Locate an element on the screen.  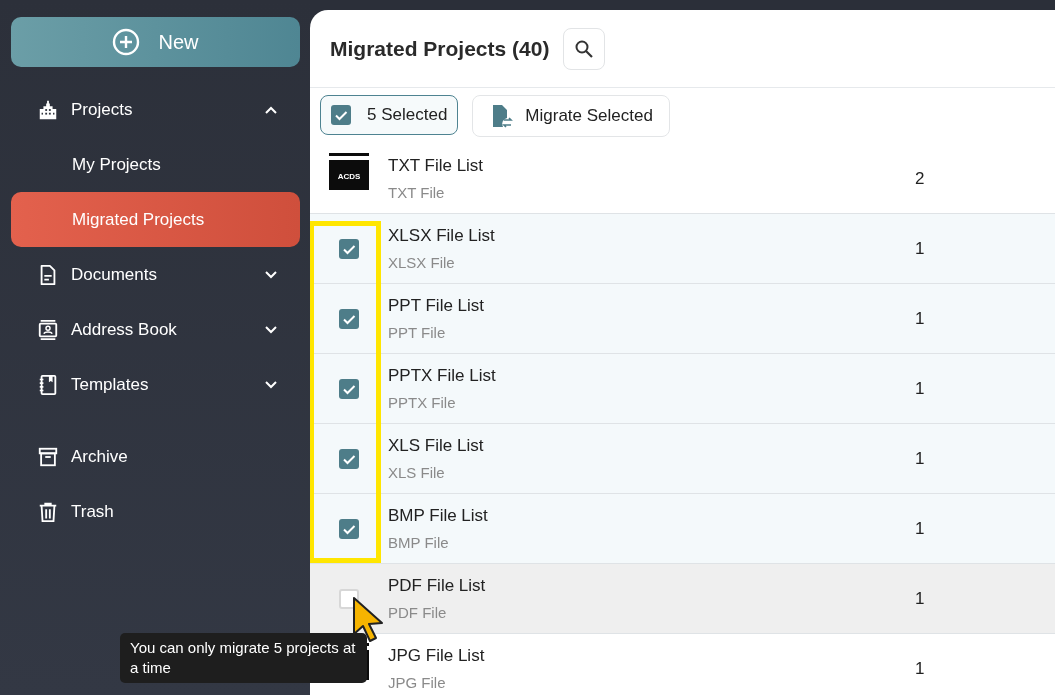
project-row: PDF File List PDF File 1 is located at coordinates (682, 599).